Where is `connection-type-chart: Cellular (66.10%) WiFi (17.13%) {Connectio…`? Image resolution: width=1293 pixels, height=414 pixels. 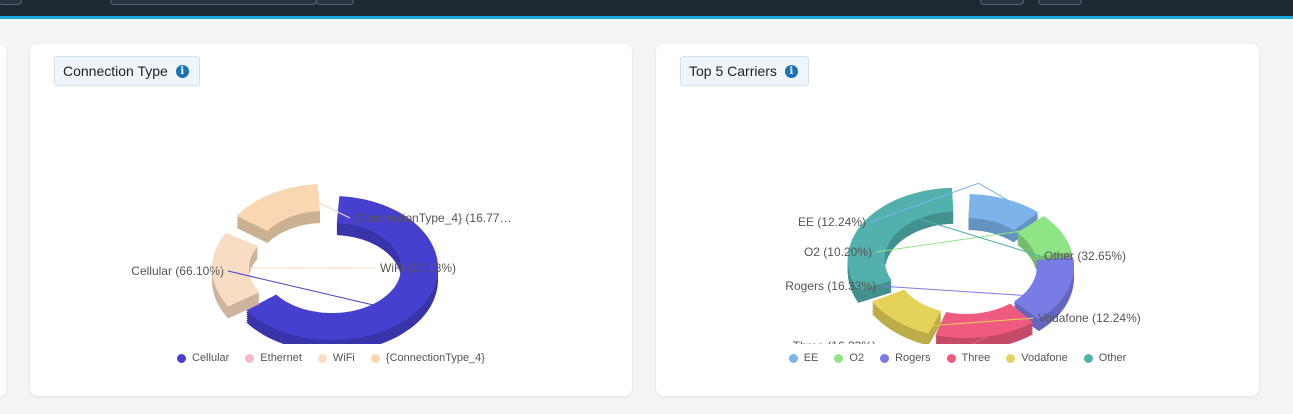
connection-type-chart: Cellular (66.10%) WiFi (17.13%) {Connectio… is located at coordinates (321, 264).